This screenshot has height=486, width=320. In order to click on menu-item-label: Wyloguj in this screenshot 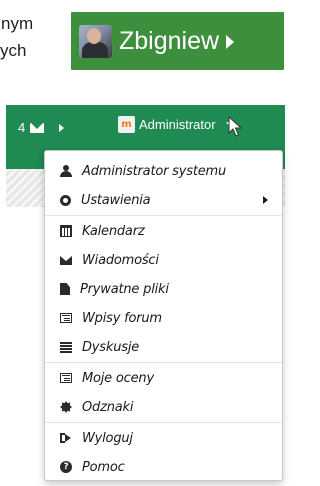, I will do `click(107, 438)`.